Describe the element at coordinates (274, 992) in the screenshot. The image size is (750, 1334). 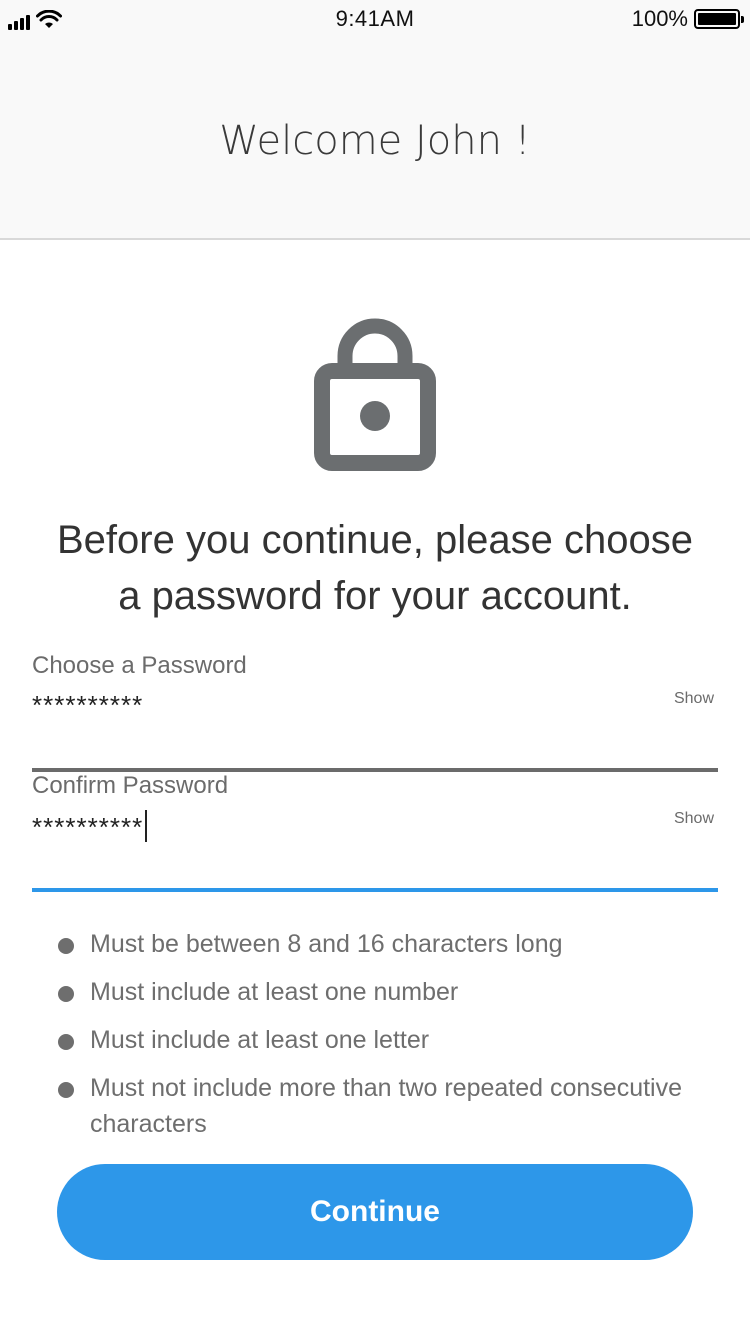
I see `rule-text: Must include at least one number` at that location.